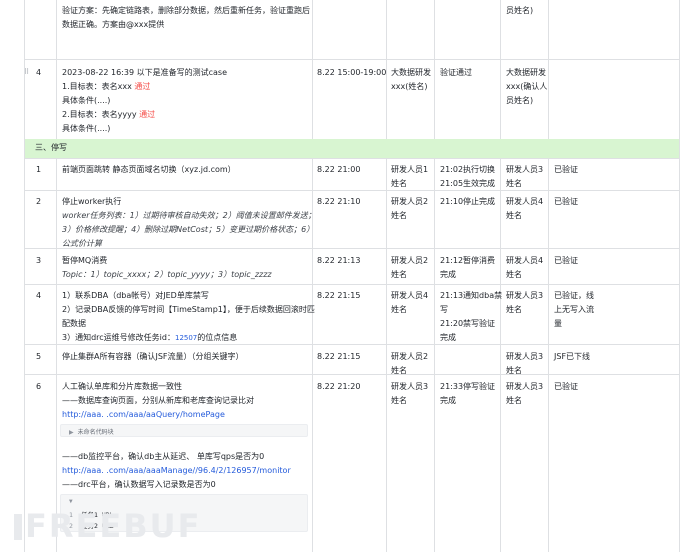 This screenshot has width=690, height=552. I want to click on step-time: 8.22 21:20, so click(339, 386).